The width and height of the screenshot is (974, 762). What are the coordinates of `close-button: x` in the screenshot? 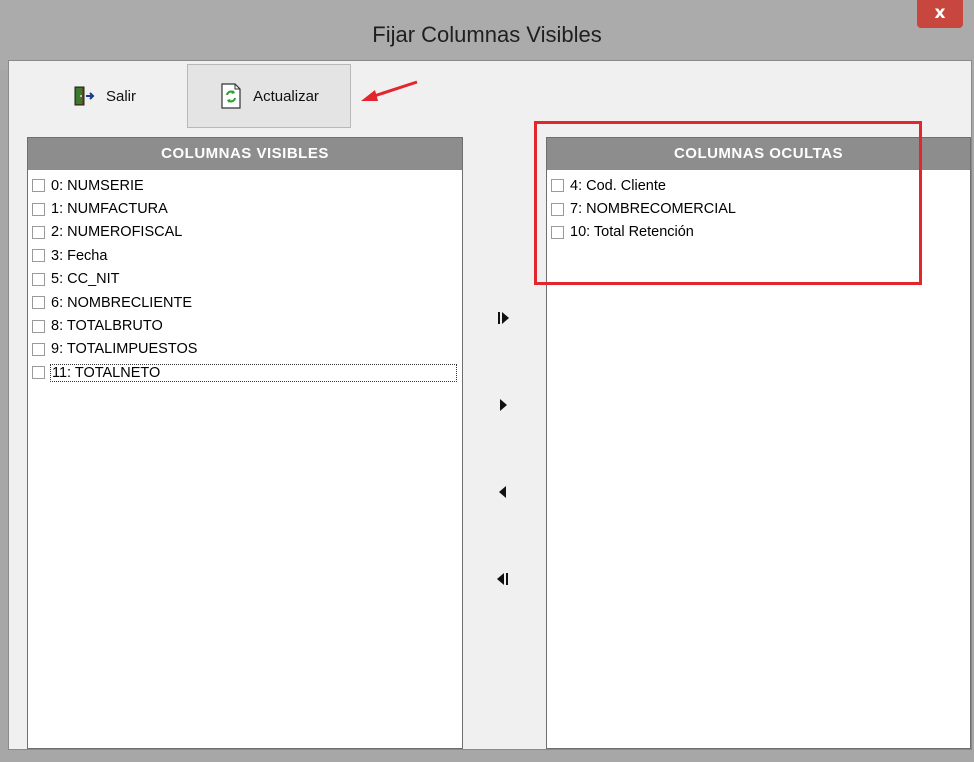 It's located at (940, 14).